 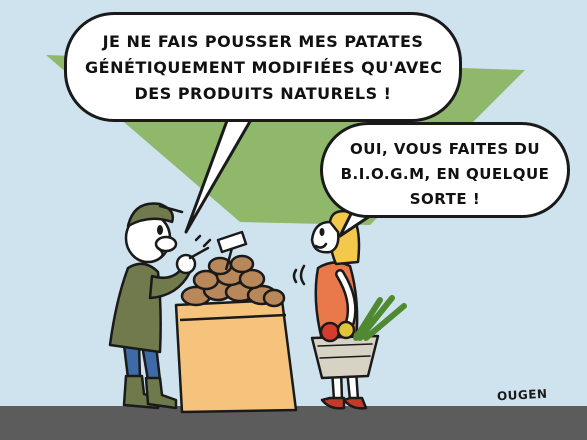 I want to click on farmer-speech-line: JE NE FAIS POUSSER MES PATATES, so click(x=263, y=41).